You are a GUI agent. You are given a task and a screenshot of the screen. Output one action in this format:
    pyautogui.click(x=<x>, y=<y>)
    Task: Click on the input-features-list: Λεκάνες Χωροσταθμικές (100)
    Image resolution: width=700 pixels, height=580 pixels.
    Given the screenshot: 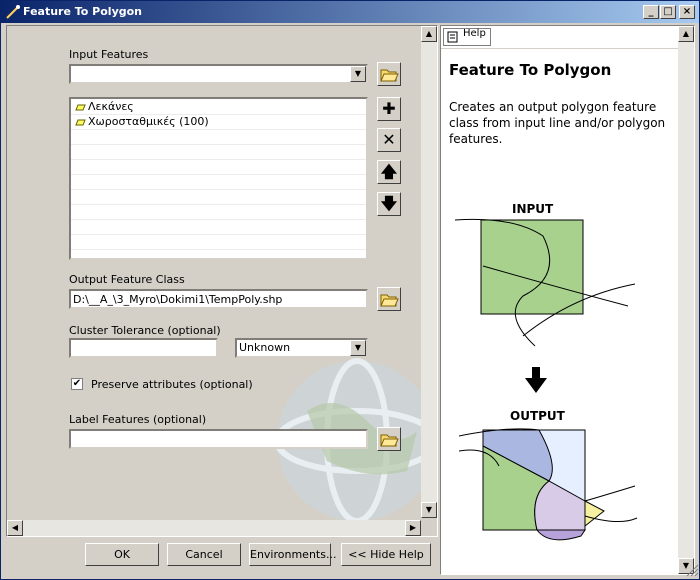 What is the action you would take?
    pyautogui.click(x=218, y=178)
    